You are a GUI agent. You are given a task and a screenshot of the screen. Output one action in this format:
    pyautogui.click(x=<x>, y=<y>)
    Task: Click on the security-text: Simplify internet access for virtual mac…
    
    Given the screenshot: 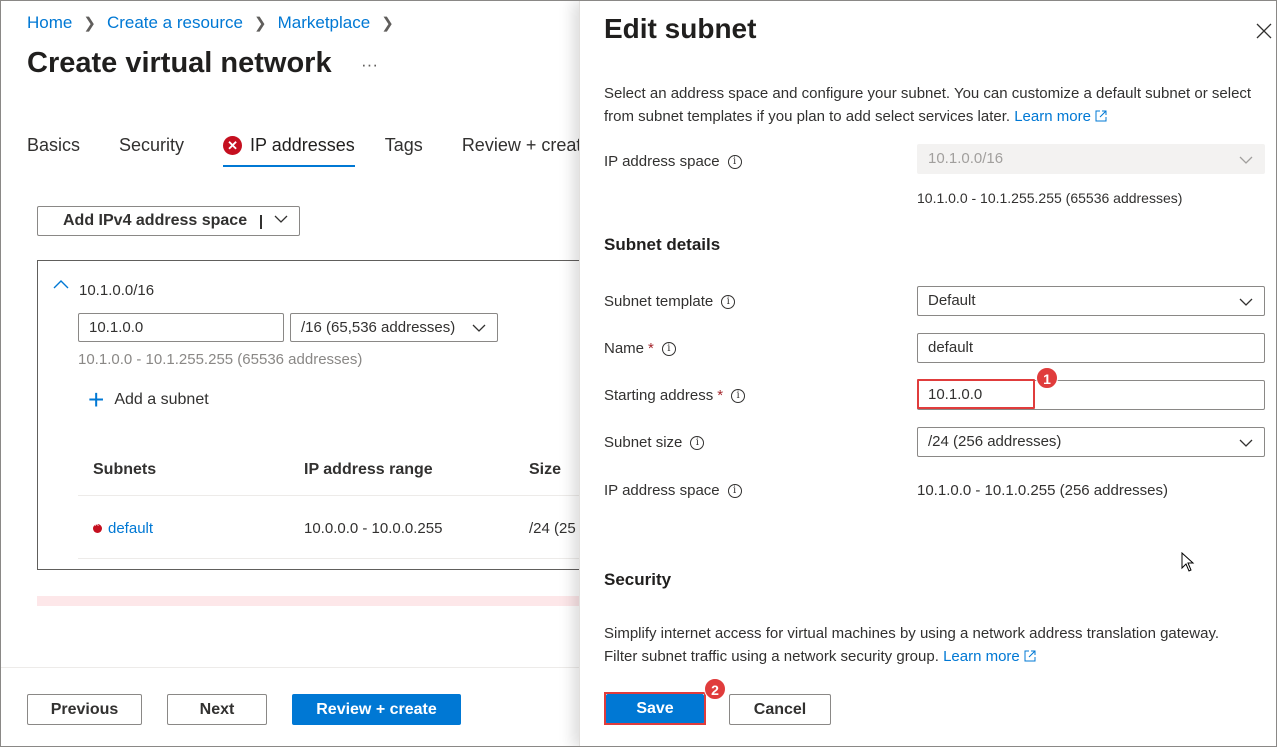 What is the action you would take?
    pyautogui.click(x=912, y=645)
    